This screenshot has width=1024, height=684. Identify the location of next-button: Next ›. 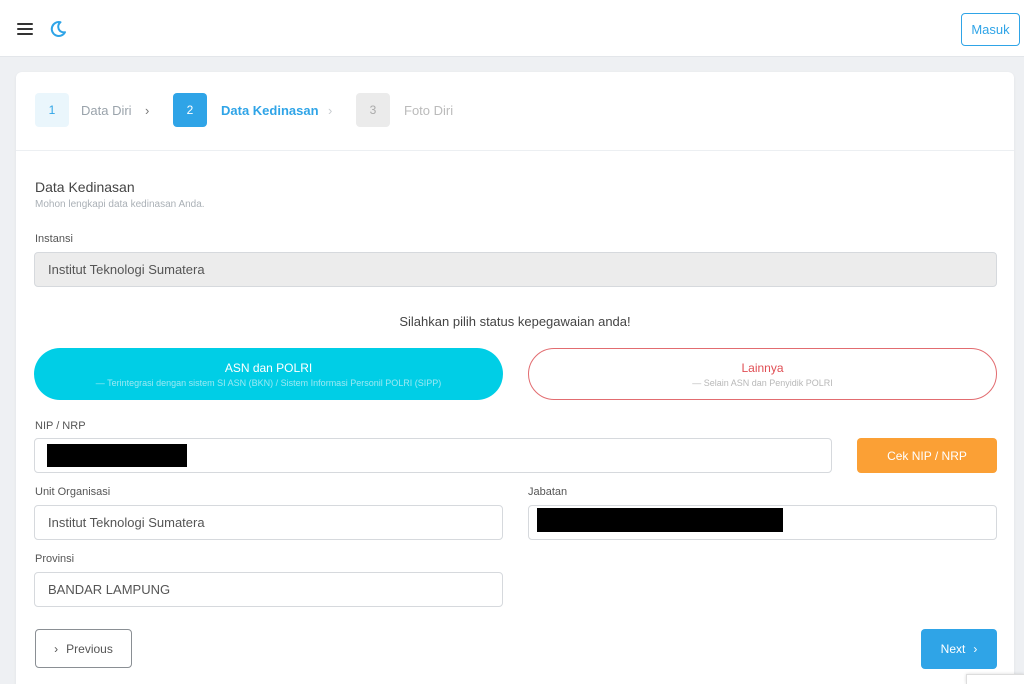
(959, 649).